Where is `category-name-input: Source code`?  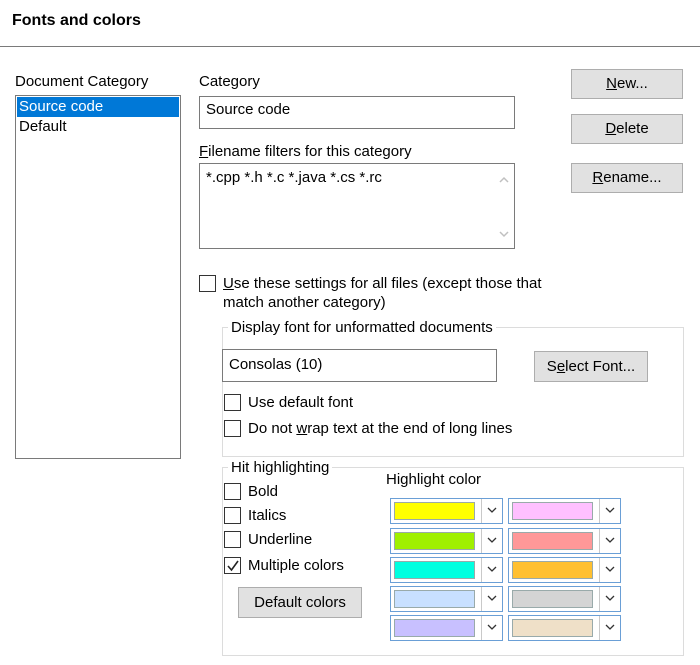 category-name-input: Source code is located at coordinates (357, 112).